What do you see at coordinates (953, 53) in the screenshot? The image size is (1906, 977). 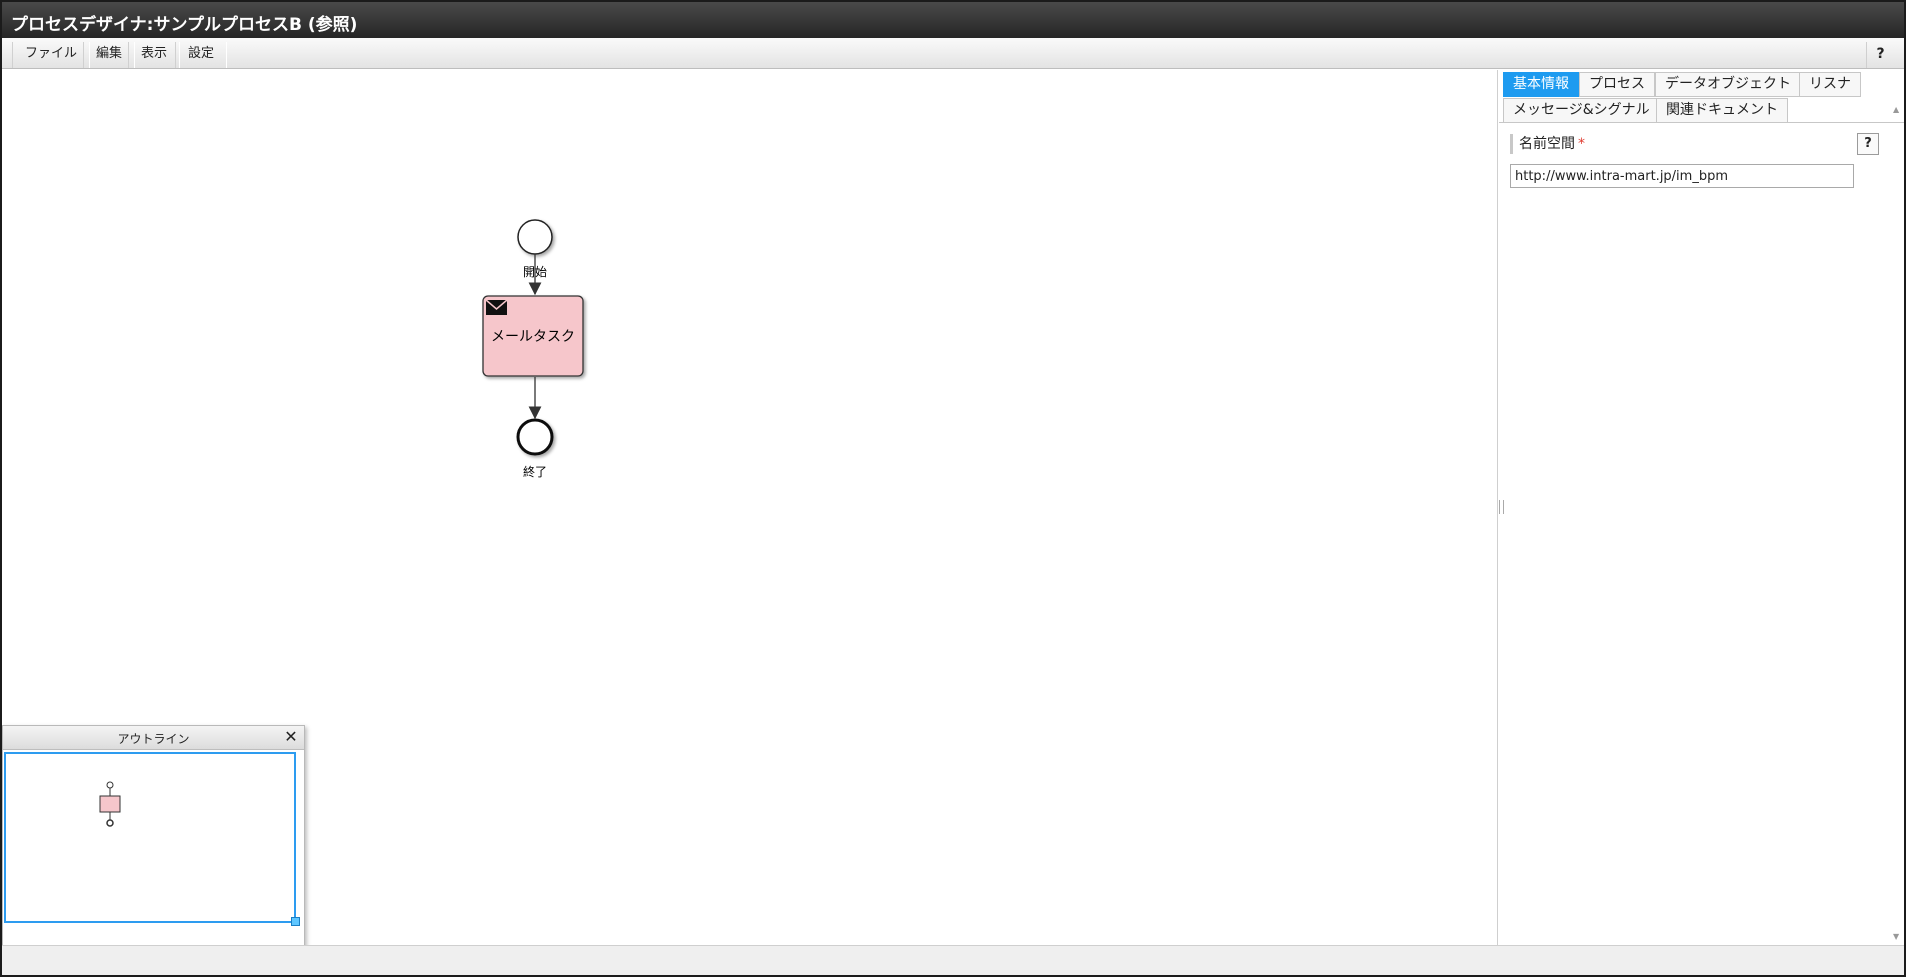 I see `menu-bar: ファイル 編集 表示 設定 ?` at bounding box center [953, 53].